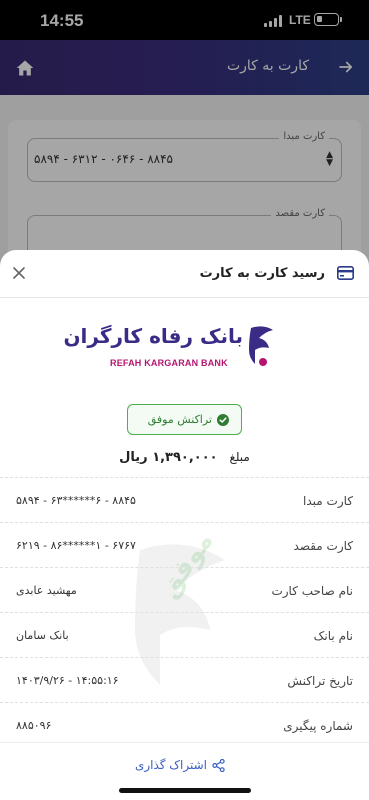 The width and height of the screenshot is (369, 800). What do you see at coordinates (179, 419) in the screenshot?
I see `status-text: تراکنش موفق` at bounding box center [179, 419].